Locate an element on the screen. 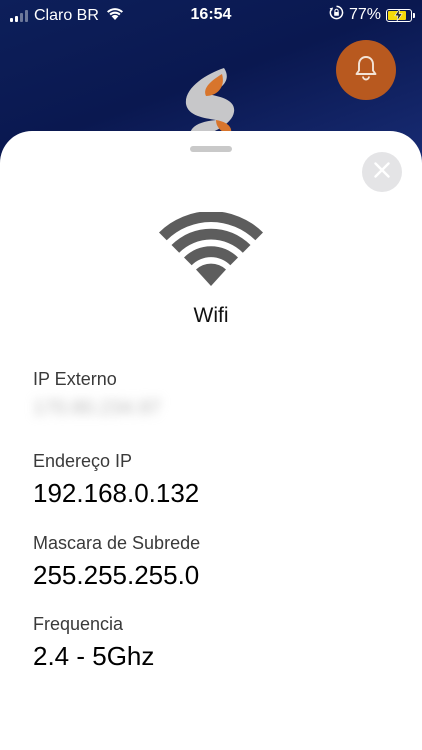  close-button is located at coordinates (382, 172).